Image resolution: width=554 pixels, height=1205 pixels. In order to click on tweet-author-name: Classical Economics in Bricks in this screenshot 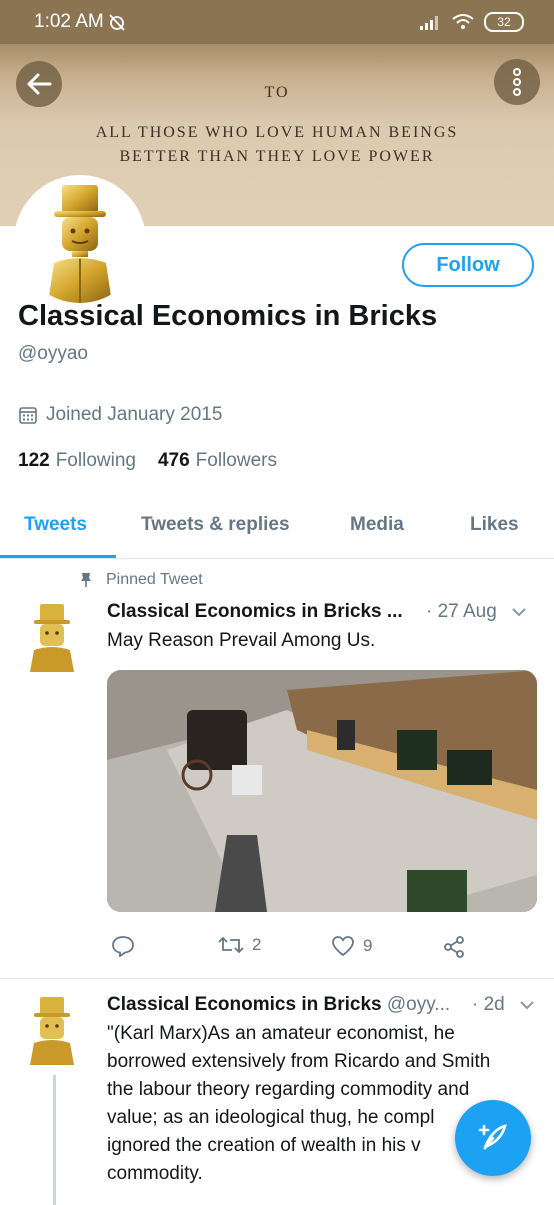, I will do `click(244, 1004)`.